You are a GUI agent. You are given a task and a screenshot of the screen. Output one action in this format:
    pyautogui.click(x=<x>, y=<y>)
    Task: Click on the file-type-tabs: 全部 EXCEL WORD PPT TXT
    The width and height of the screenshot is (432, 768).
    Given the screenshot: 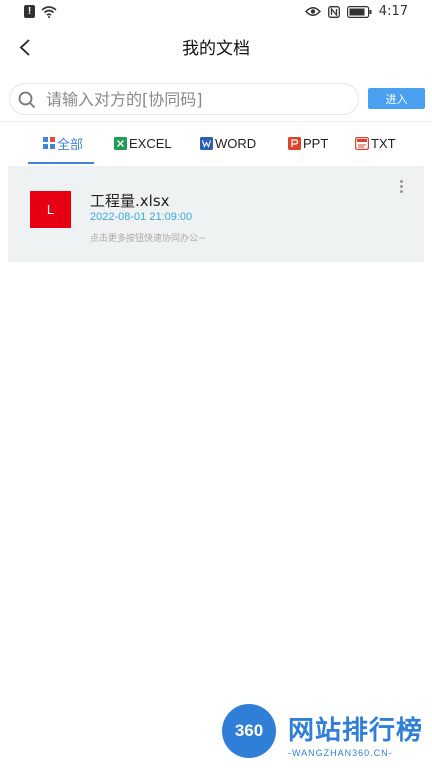 What is the action you would take?
    pyautogui.click(x=216, y=143)
    